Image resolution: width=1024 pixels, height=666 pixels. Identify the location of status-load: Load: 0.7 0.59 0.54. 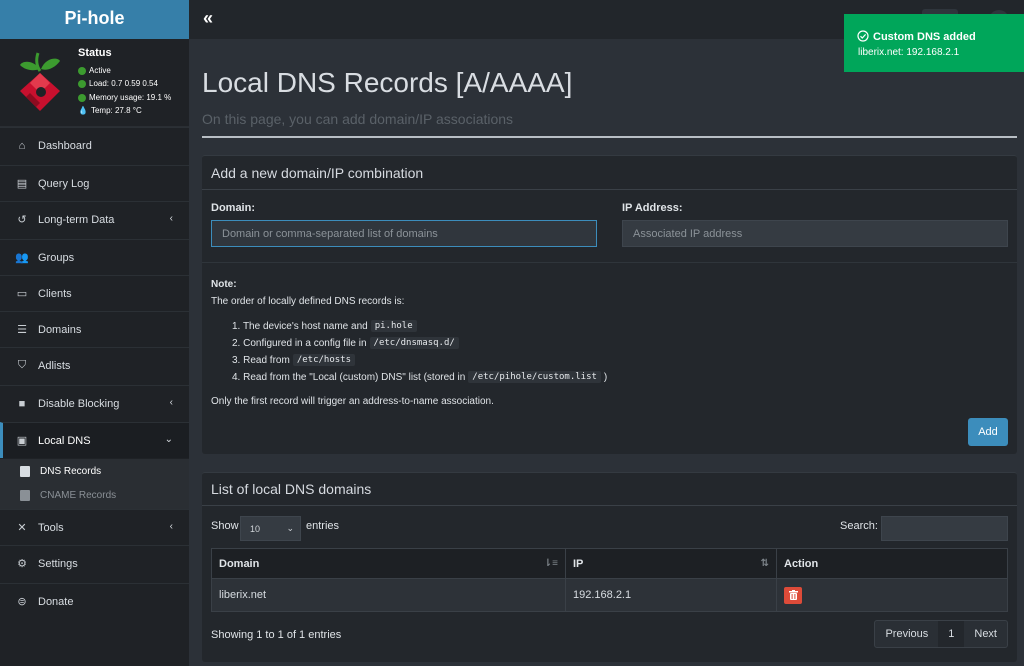
(118, 83).